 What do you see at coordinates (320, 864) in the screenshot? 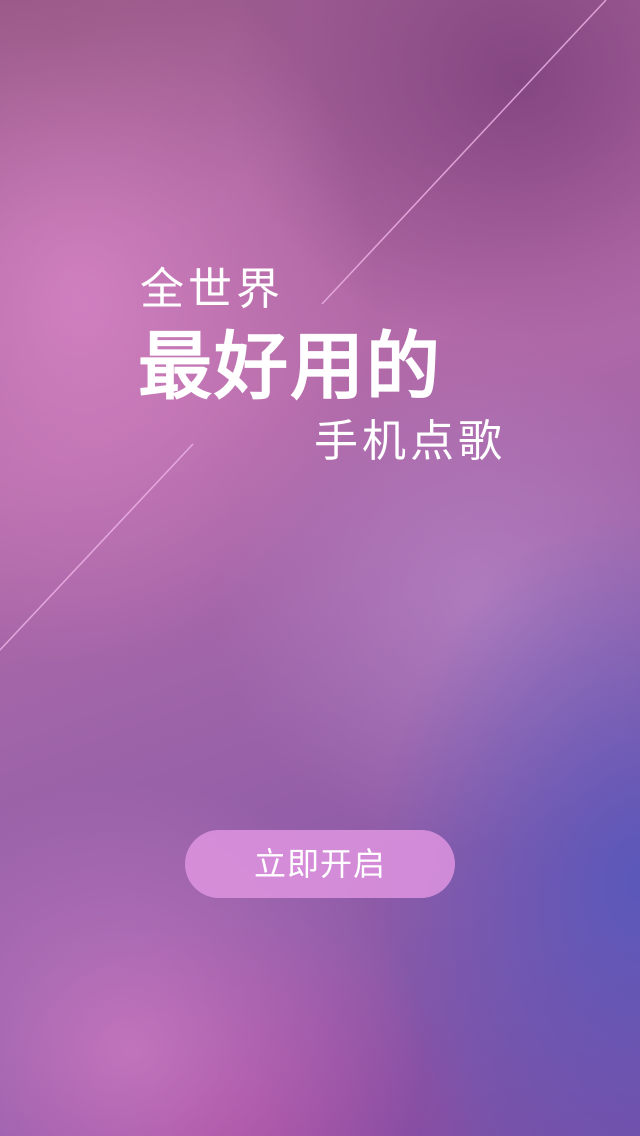
I see `start-now-button: 立即开启` at bounding box center [320, 864].